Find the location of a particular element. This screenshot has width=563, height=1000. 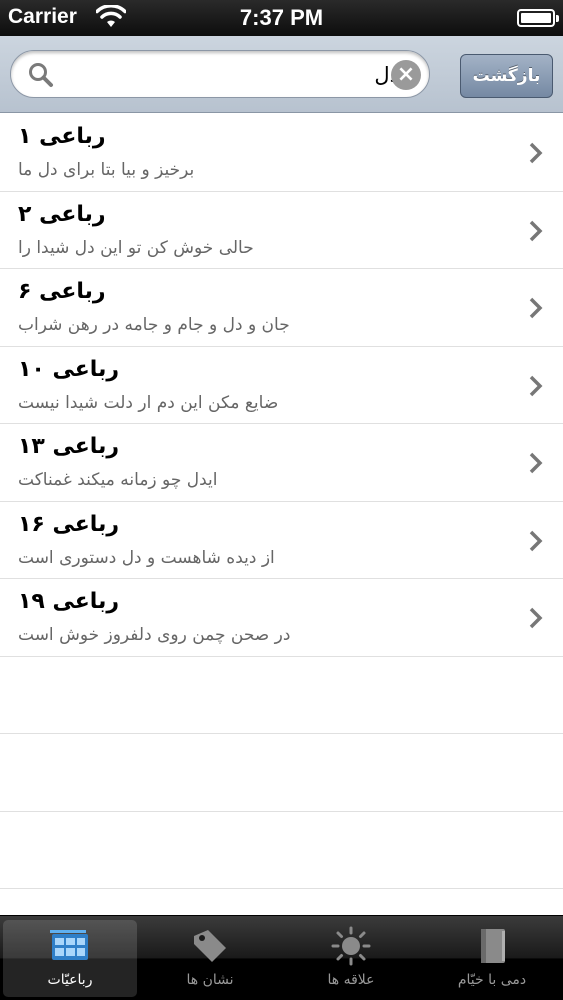

list-item-subtitle: ایدل چو زمانه ميكند غمناكت is located at coordinates (118, 480).